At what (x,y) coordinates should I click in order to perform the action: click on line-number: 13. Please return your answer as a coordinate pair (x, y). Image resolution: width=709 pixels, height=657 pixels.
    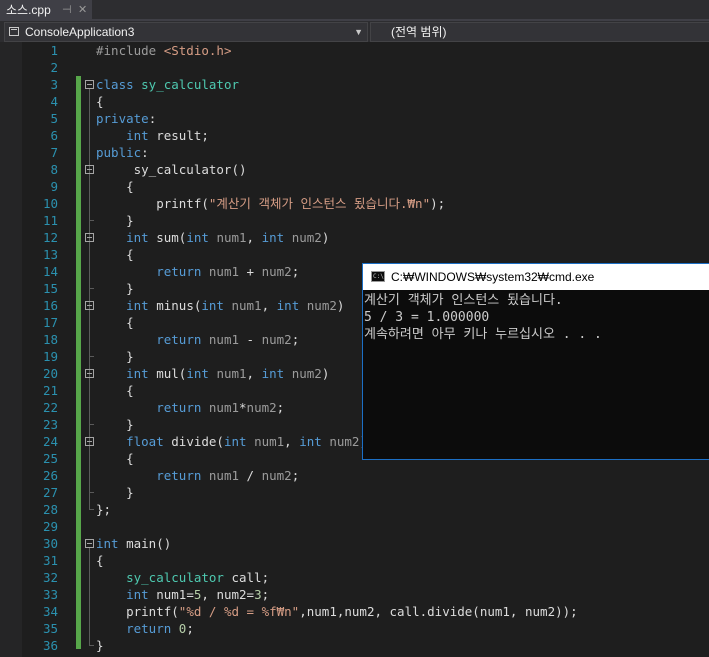
    Looking at the image, I should click on (50, 254).